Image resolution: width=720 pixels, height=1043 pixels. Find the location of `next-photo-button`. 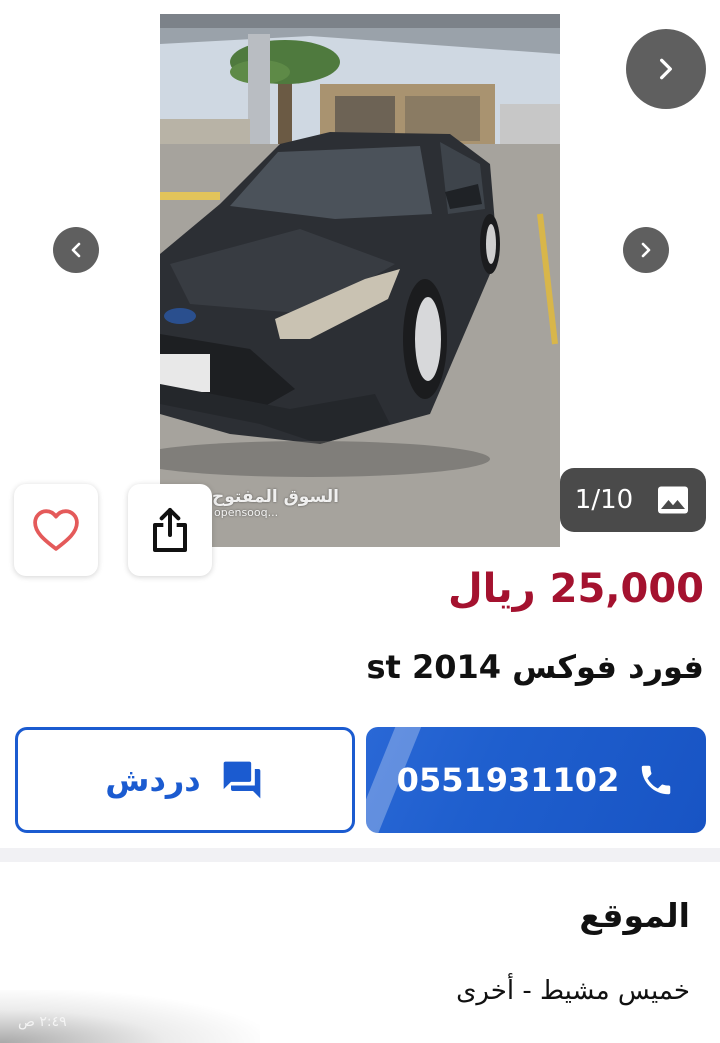

next-photo-button is located at coordinates (646, 250).